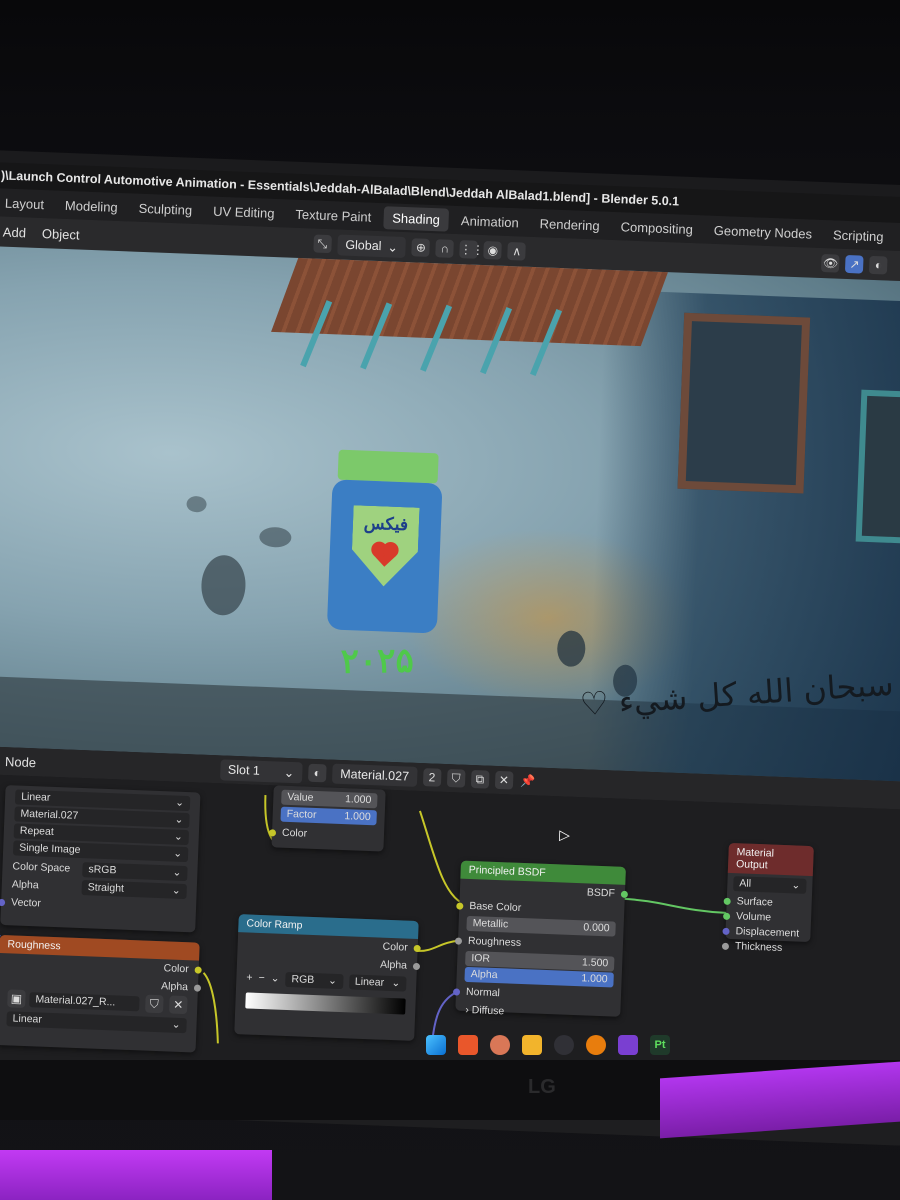 The image size is (900, 1200). I want to click on transform-orientation-dropdown: Global ⌄, so click(371, 245).